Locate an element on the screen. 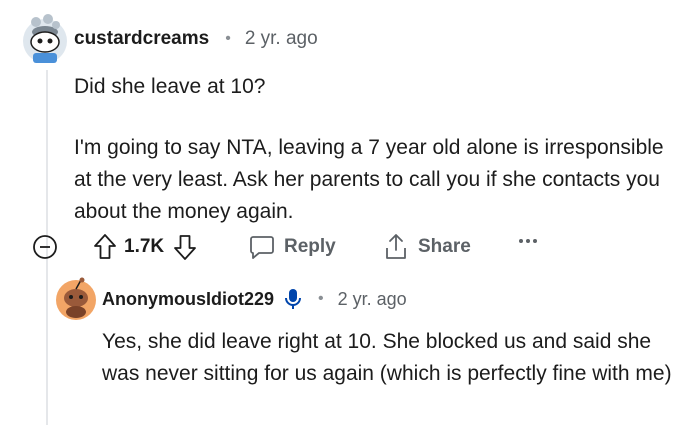 The width and height of the screenshot is (700, 425). vote-group: 1.7K is located at coordinates (145, 247).